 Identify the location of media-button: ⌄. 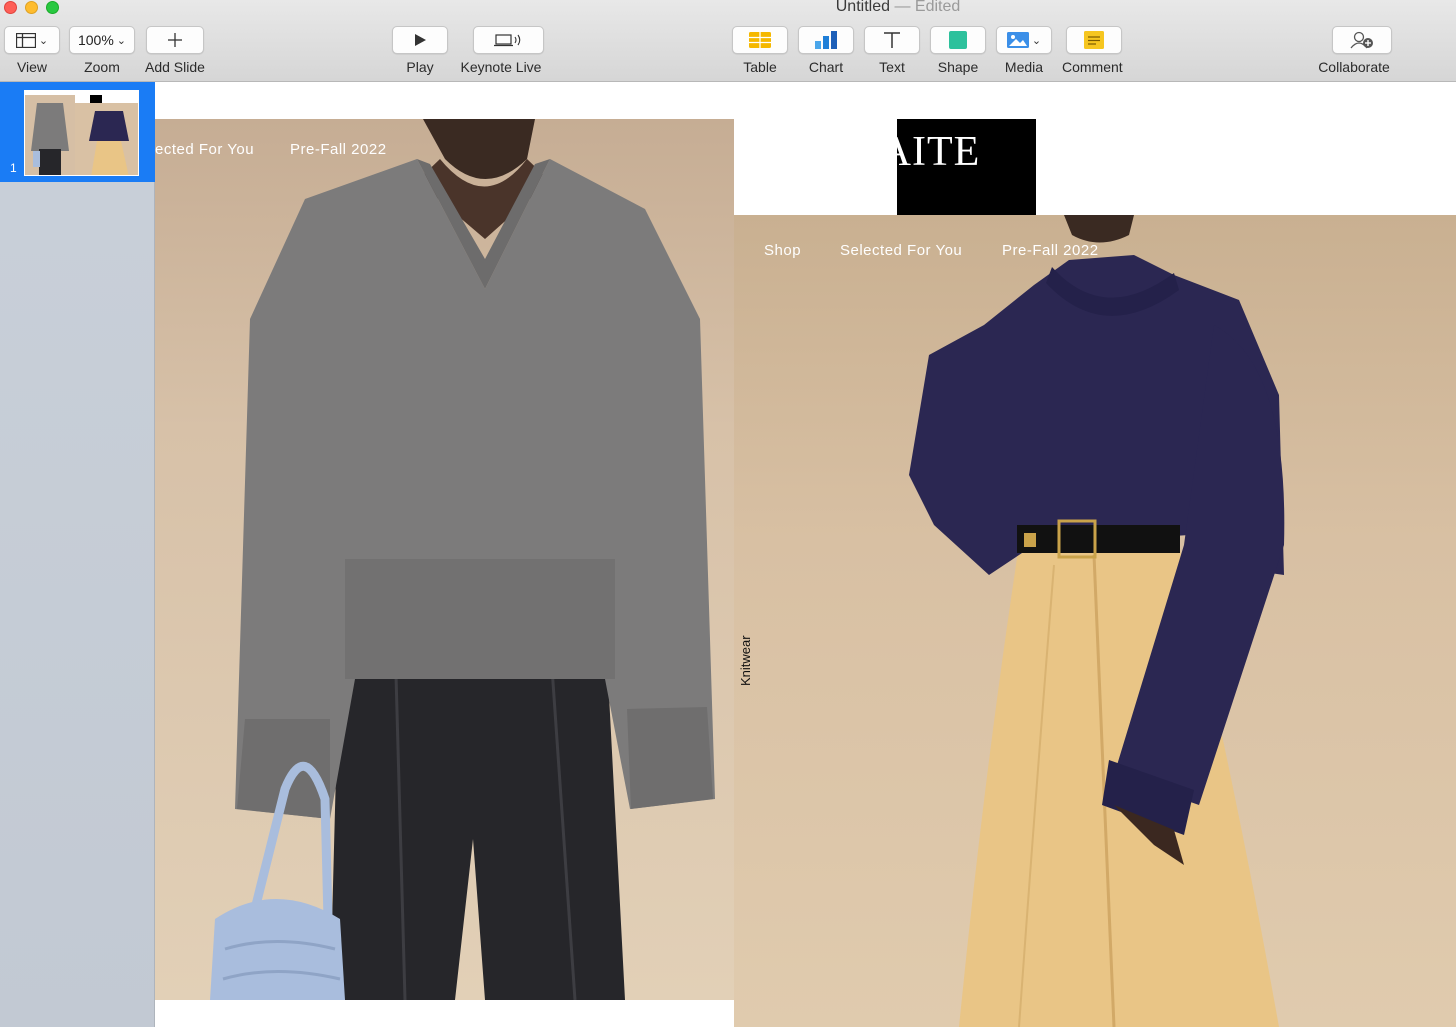
(1024, 40).